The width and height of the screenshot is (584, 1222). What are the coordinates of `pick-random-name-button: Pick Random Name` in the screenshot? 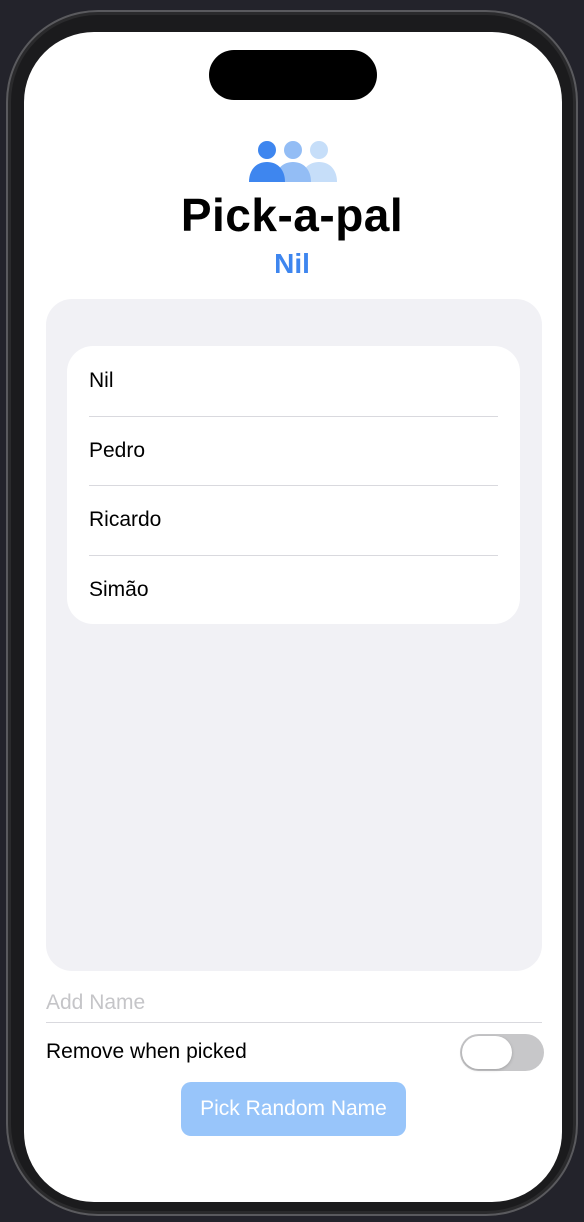 It's located at (293, 1109).